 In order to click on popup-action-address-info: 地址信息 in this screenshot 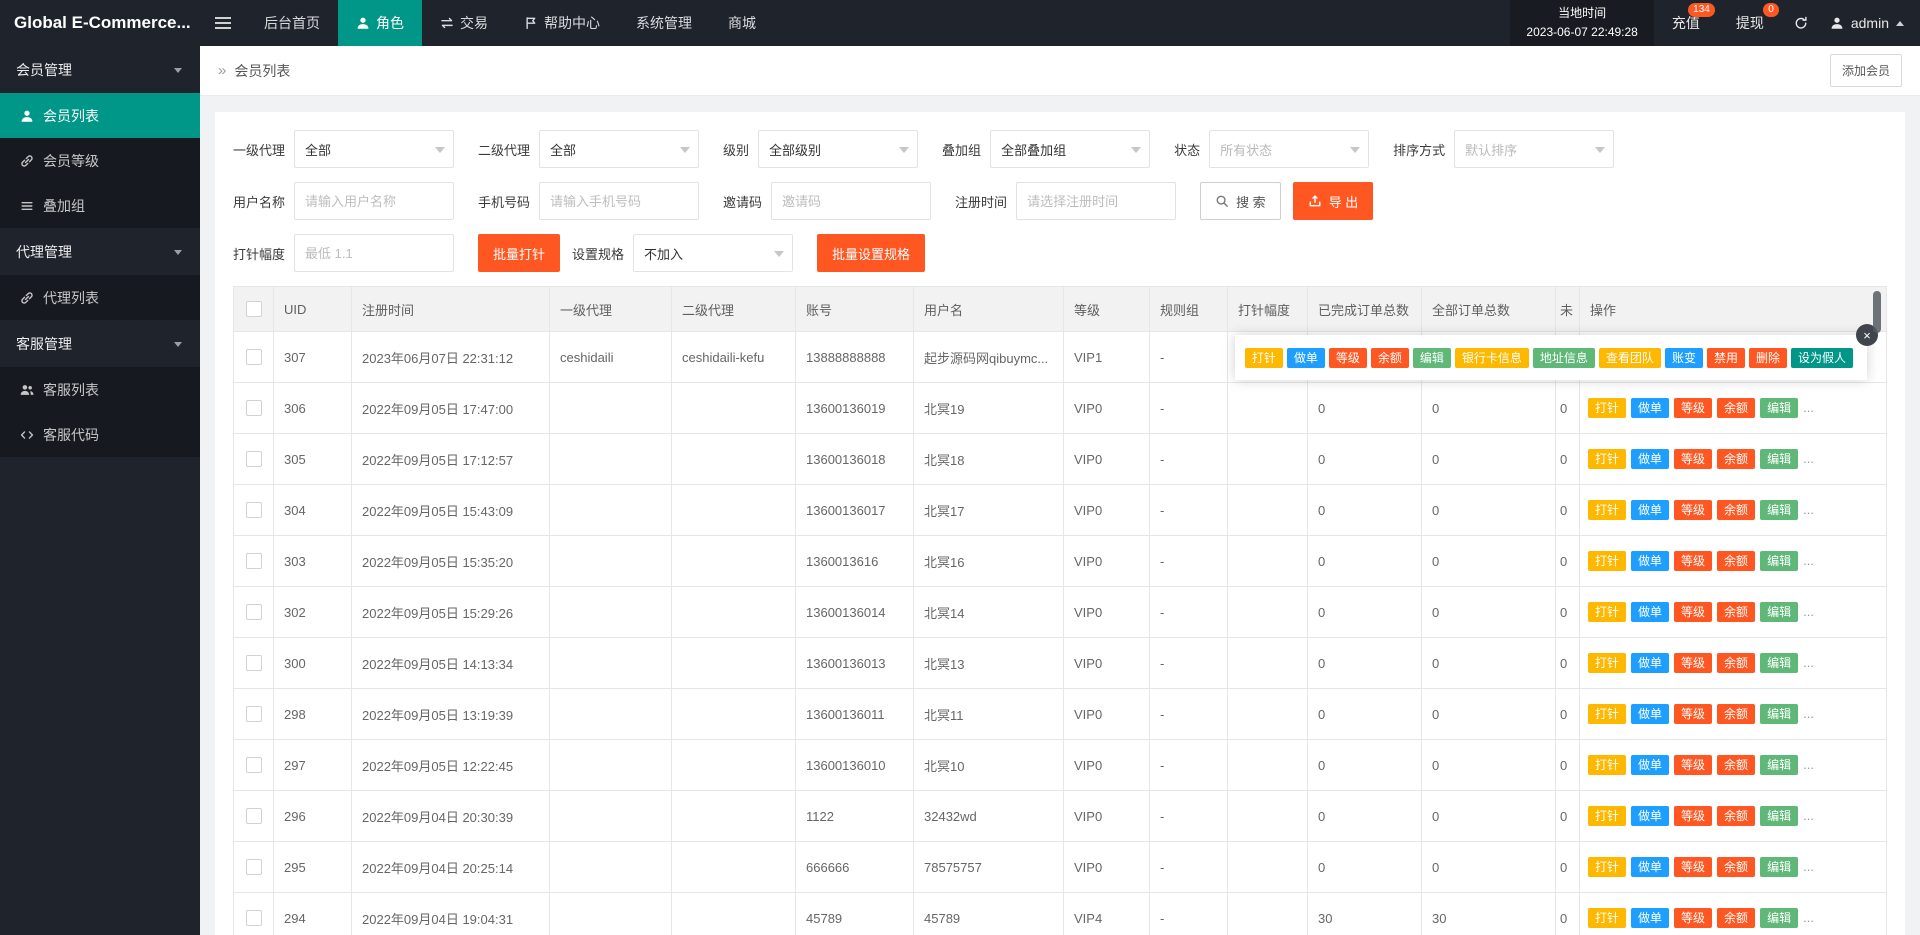, I will do `click(1563, 357)`.